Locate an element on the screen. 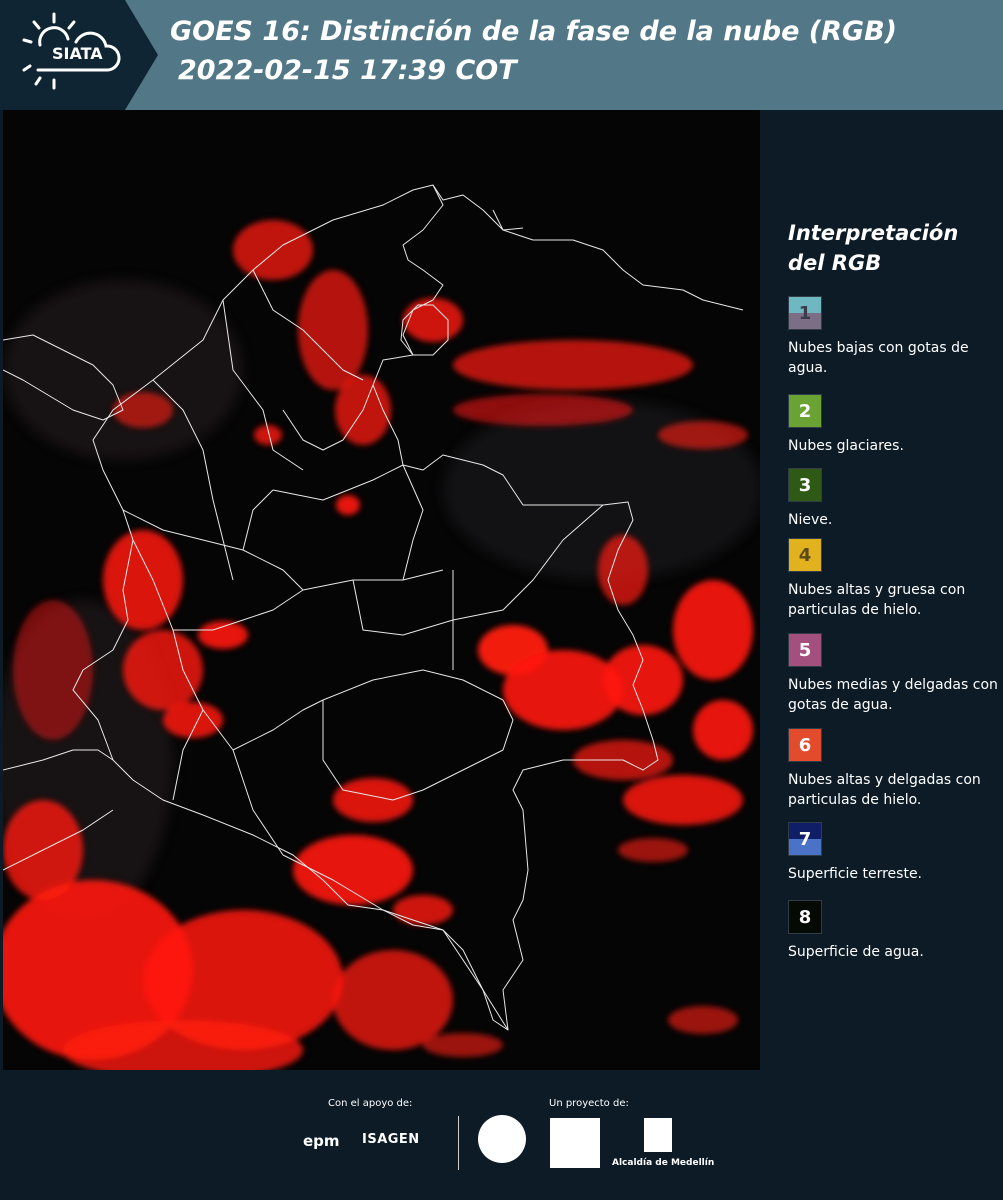 Image resolution: width=1003 pixels, height=1200 pixels. legend-number: 6 is located at coordinates (805, 745).